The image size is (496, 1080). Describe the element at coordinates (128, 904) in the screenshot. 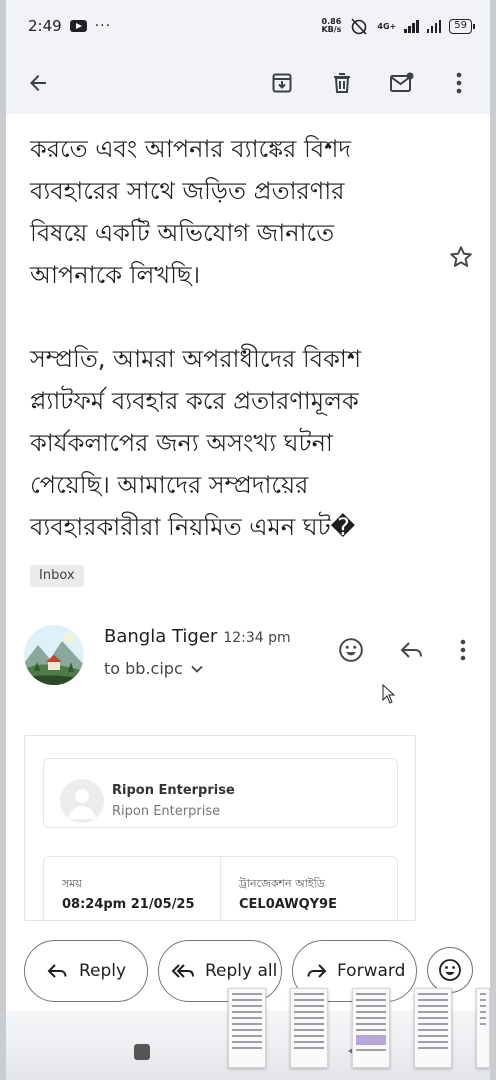

I see `time-value: 08:24pm 21/05/25` at that location.